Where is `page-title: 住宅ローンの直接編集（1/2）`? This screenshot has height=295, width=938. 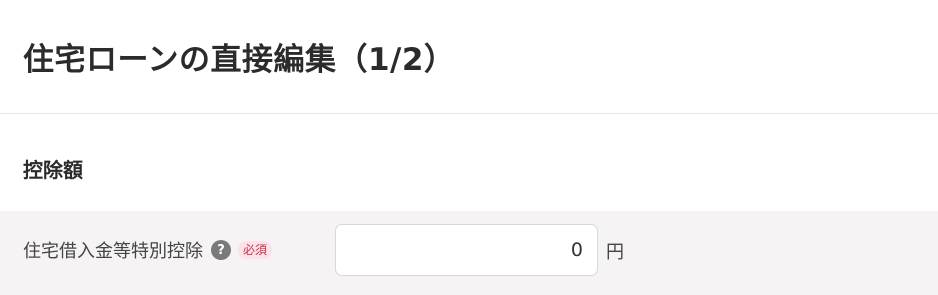 page-title: 住宅ローンの直接編集（1/2） is located at coordinates (239, 60).